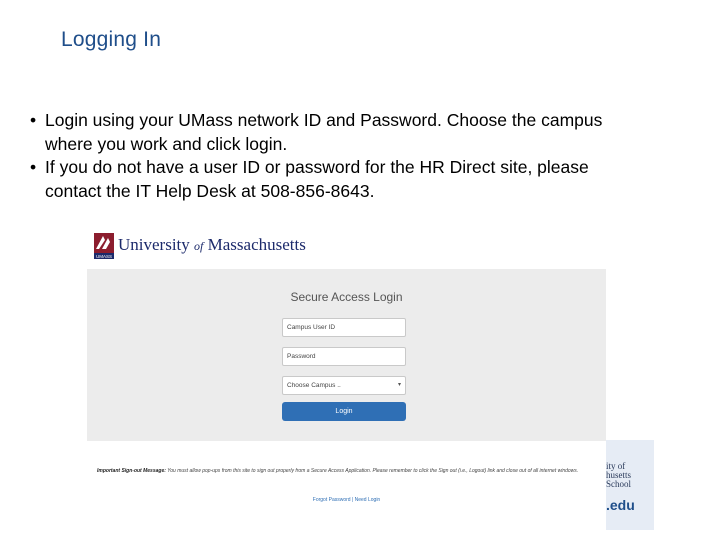 Image resolution: width=720 pixels, height=540 pixels. I want to click on logo-wordmark: University of Massachusetts, so click(212, 245).